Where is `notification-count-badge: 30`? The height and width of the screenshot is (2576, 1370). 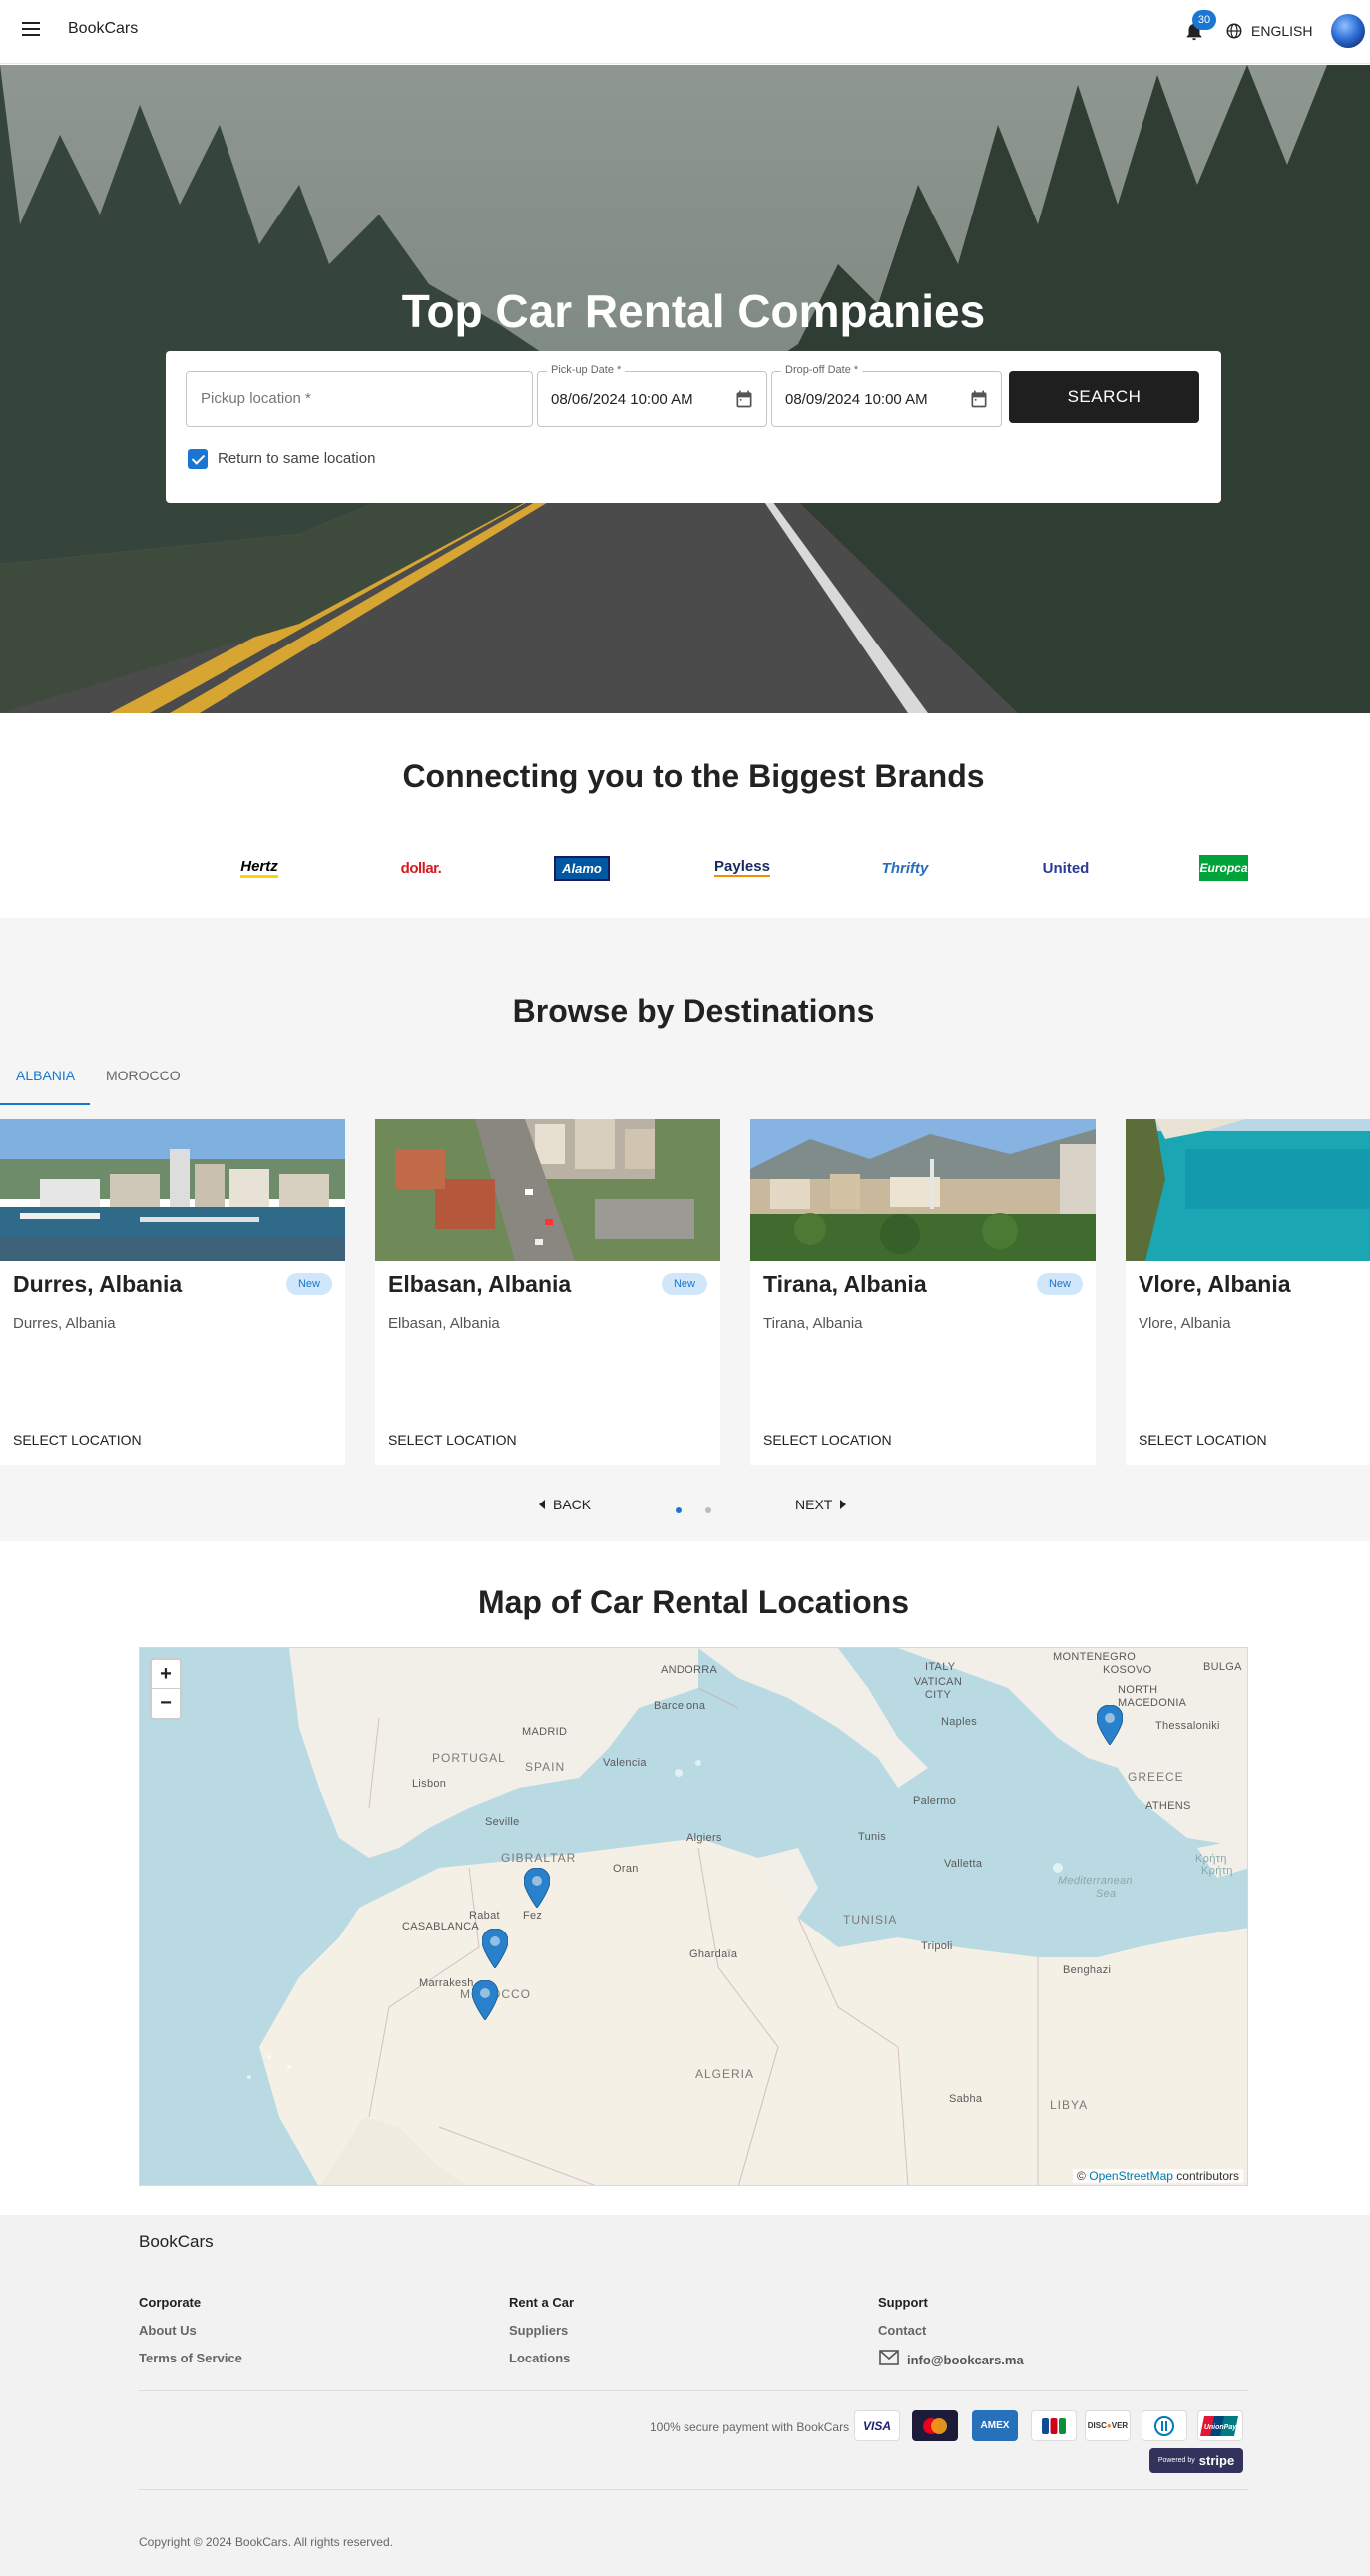 notification-count-badge: 30 is located at coordinates (1204, 20).